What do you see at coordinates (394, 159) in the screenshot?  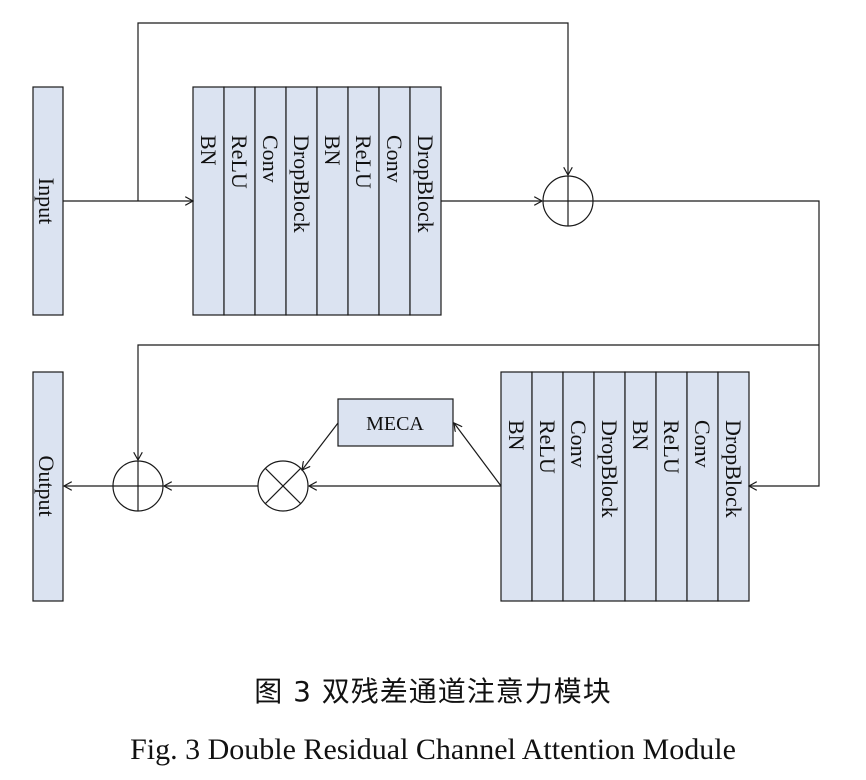 I see `block1-layer-7-label: Conv` at bounding box center [394, 159].